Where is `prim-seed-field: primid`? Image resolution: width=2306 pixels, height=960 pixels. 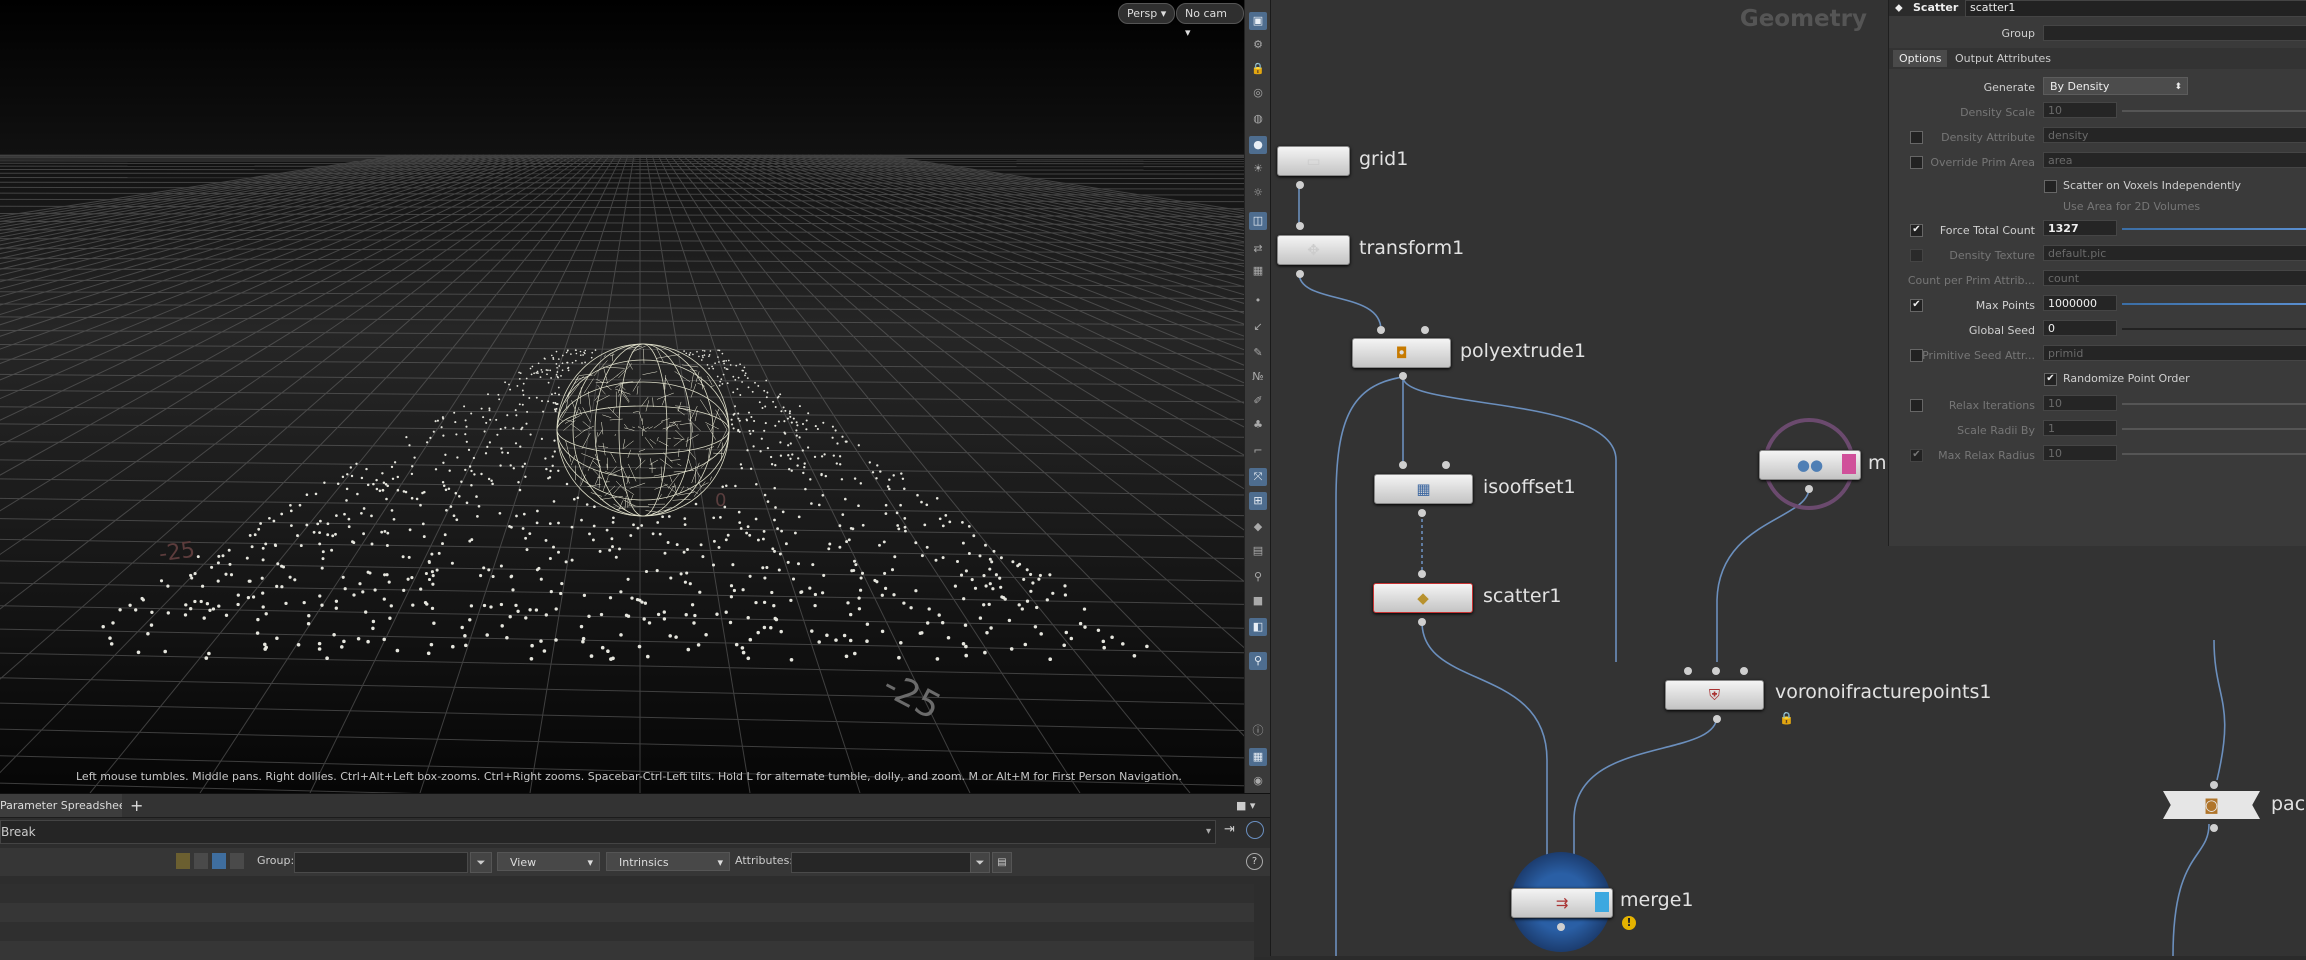
prim-seed-field: primid is located at coordinates (2174, 353).